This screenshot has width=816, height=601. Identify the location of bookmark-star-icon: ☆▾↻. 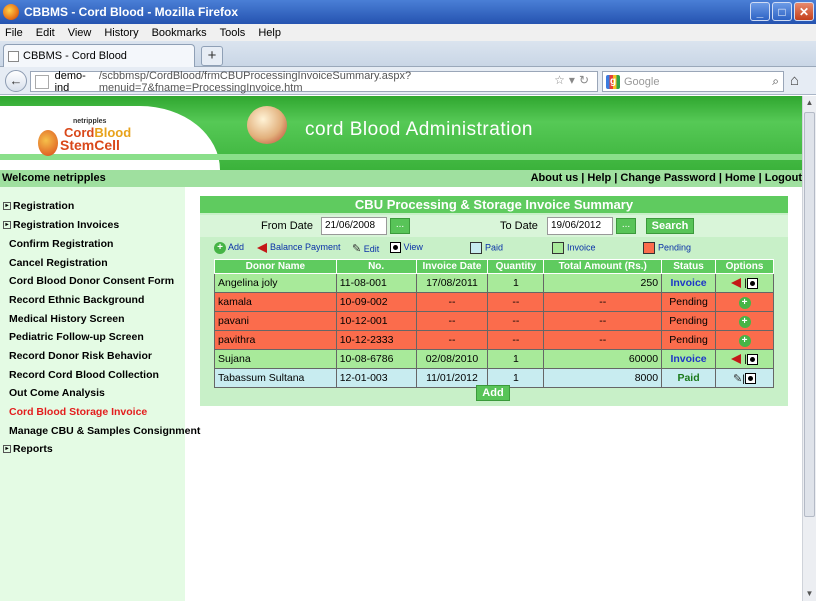
(573, 80).